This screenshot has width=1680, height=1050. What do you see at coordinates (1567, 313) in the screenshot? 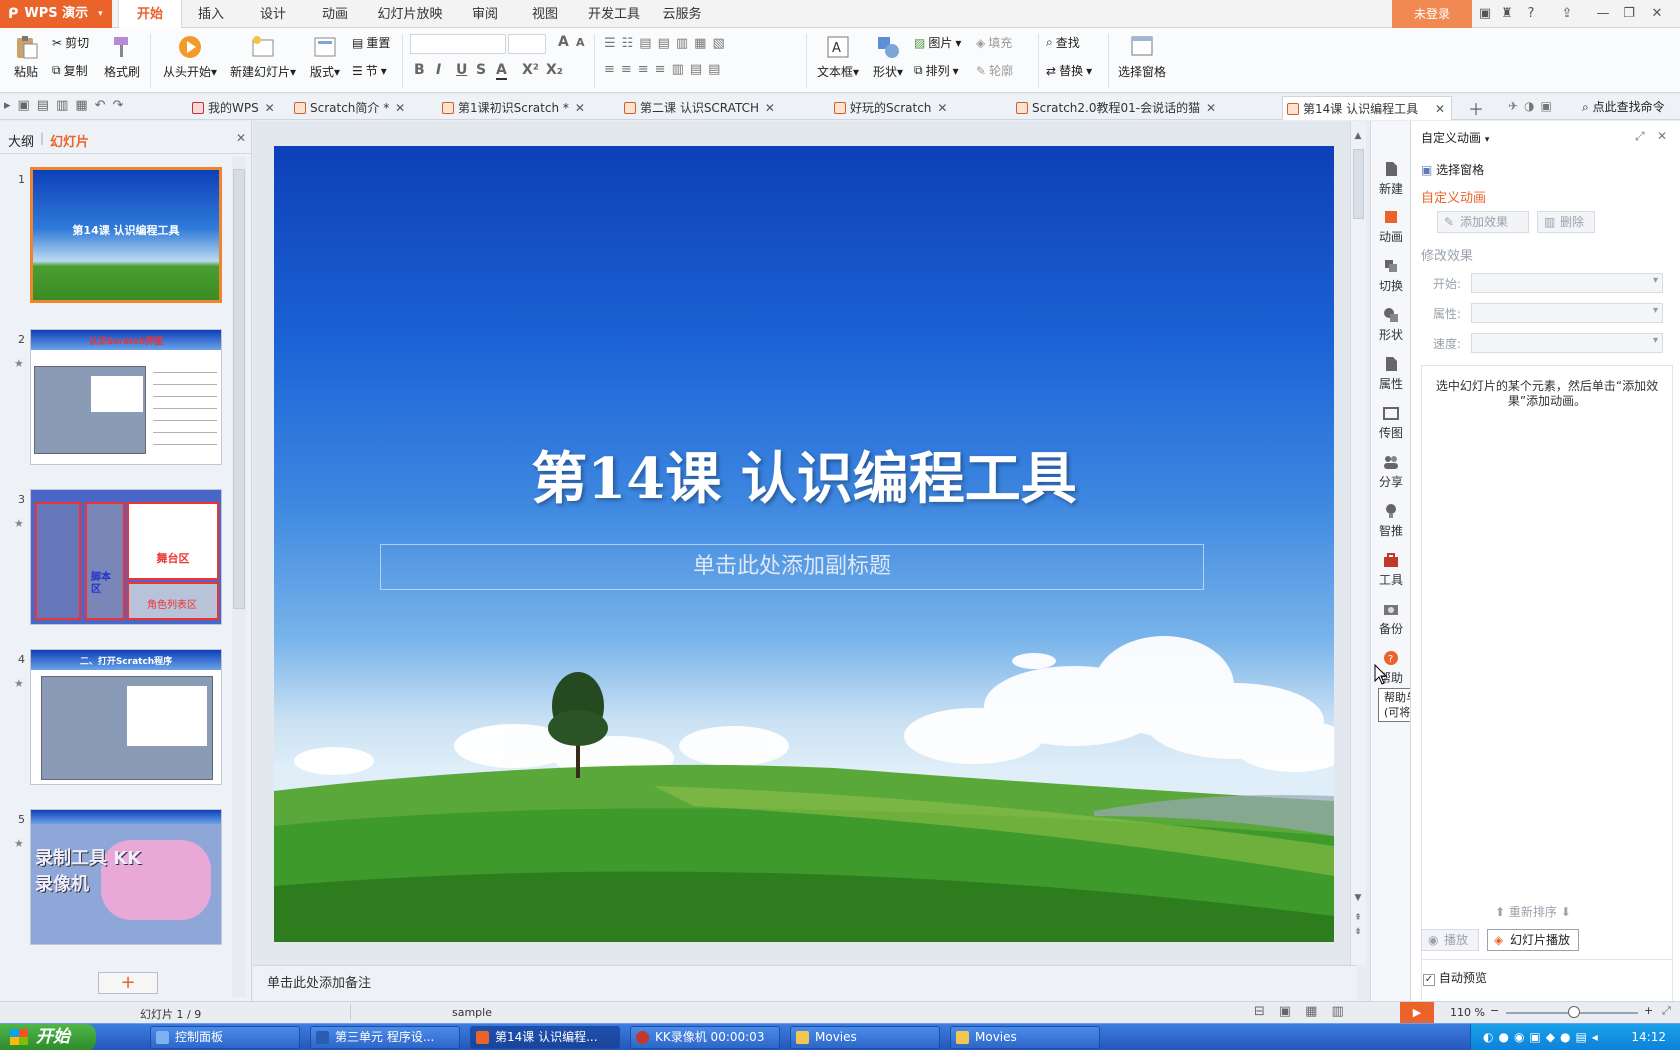
I see `property-select` at bounding box center [1567, 313].